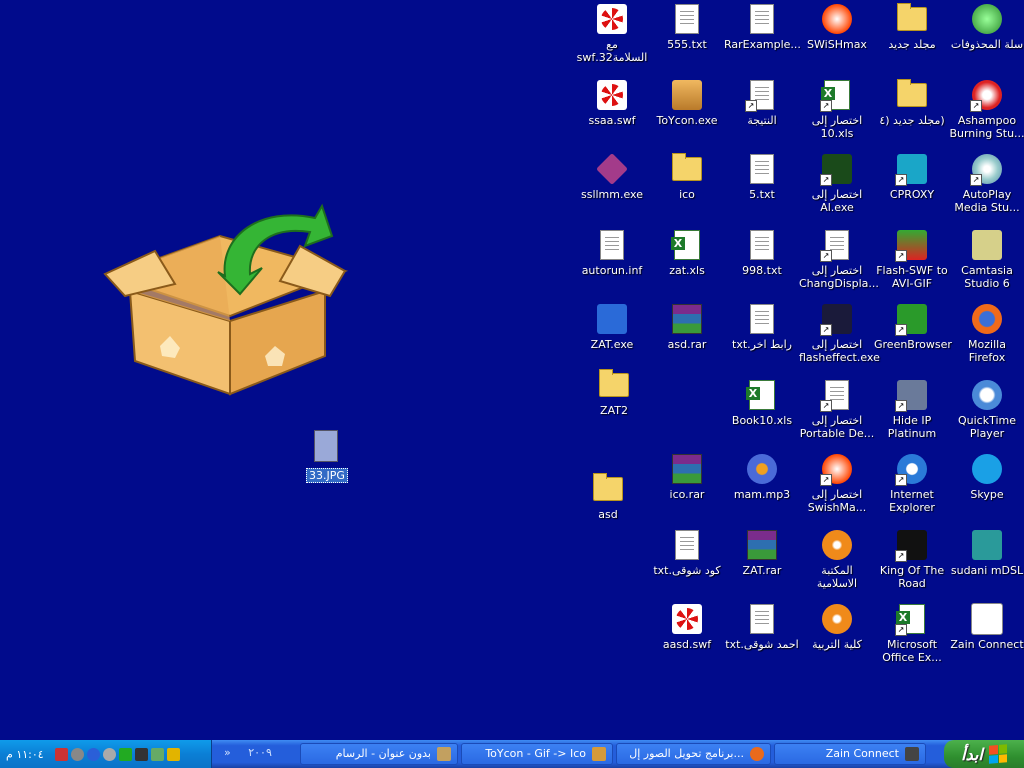 The width and height of the screenshot is (1024, 768). Describe the element at coordinates (986, 259) in the screenshot. I see `desktop-icon: Camtasia Studio 6` at that location.